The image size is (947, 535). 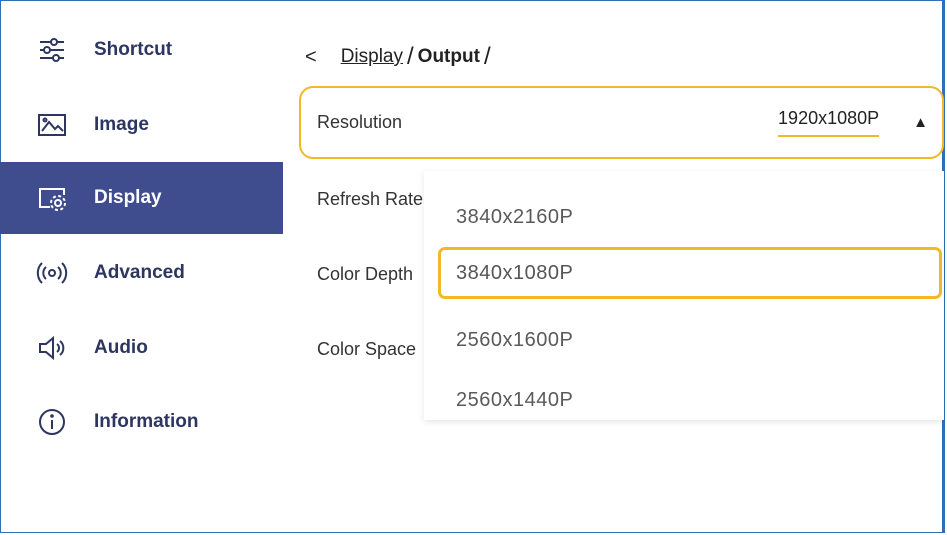 I want to click on dropdown-option-selected: 3840x1080P, so click(x=690, y=273).